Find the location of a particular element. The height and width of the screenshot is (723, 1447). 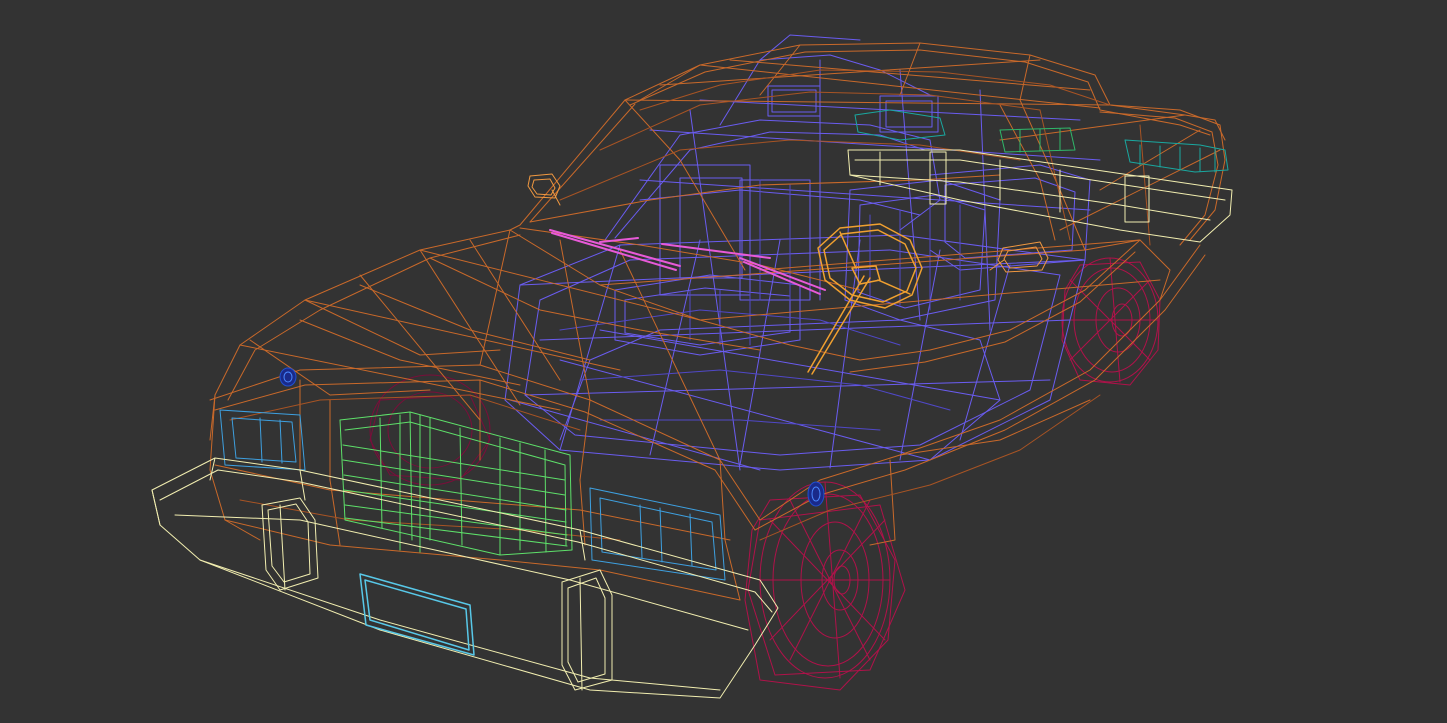

rear-trim is located at coordinates (1041, 141).